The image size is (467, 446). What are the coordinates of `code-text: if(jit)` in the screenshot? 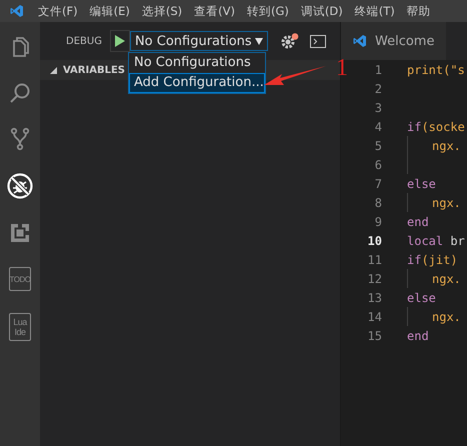 It's located at (432, 259).